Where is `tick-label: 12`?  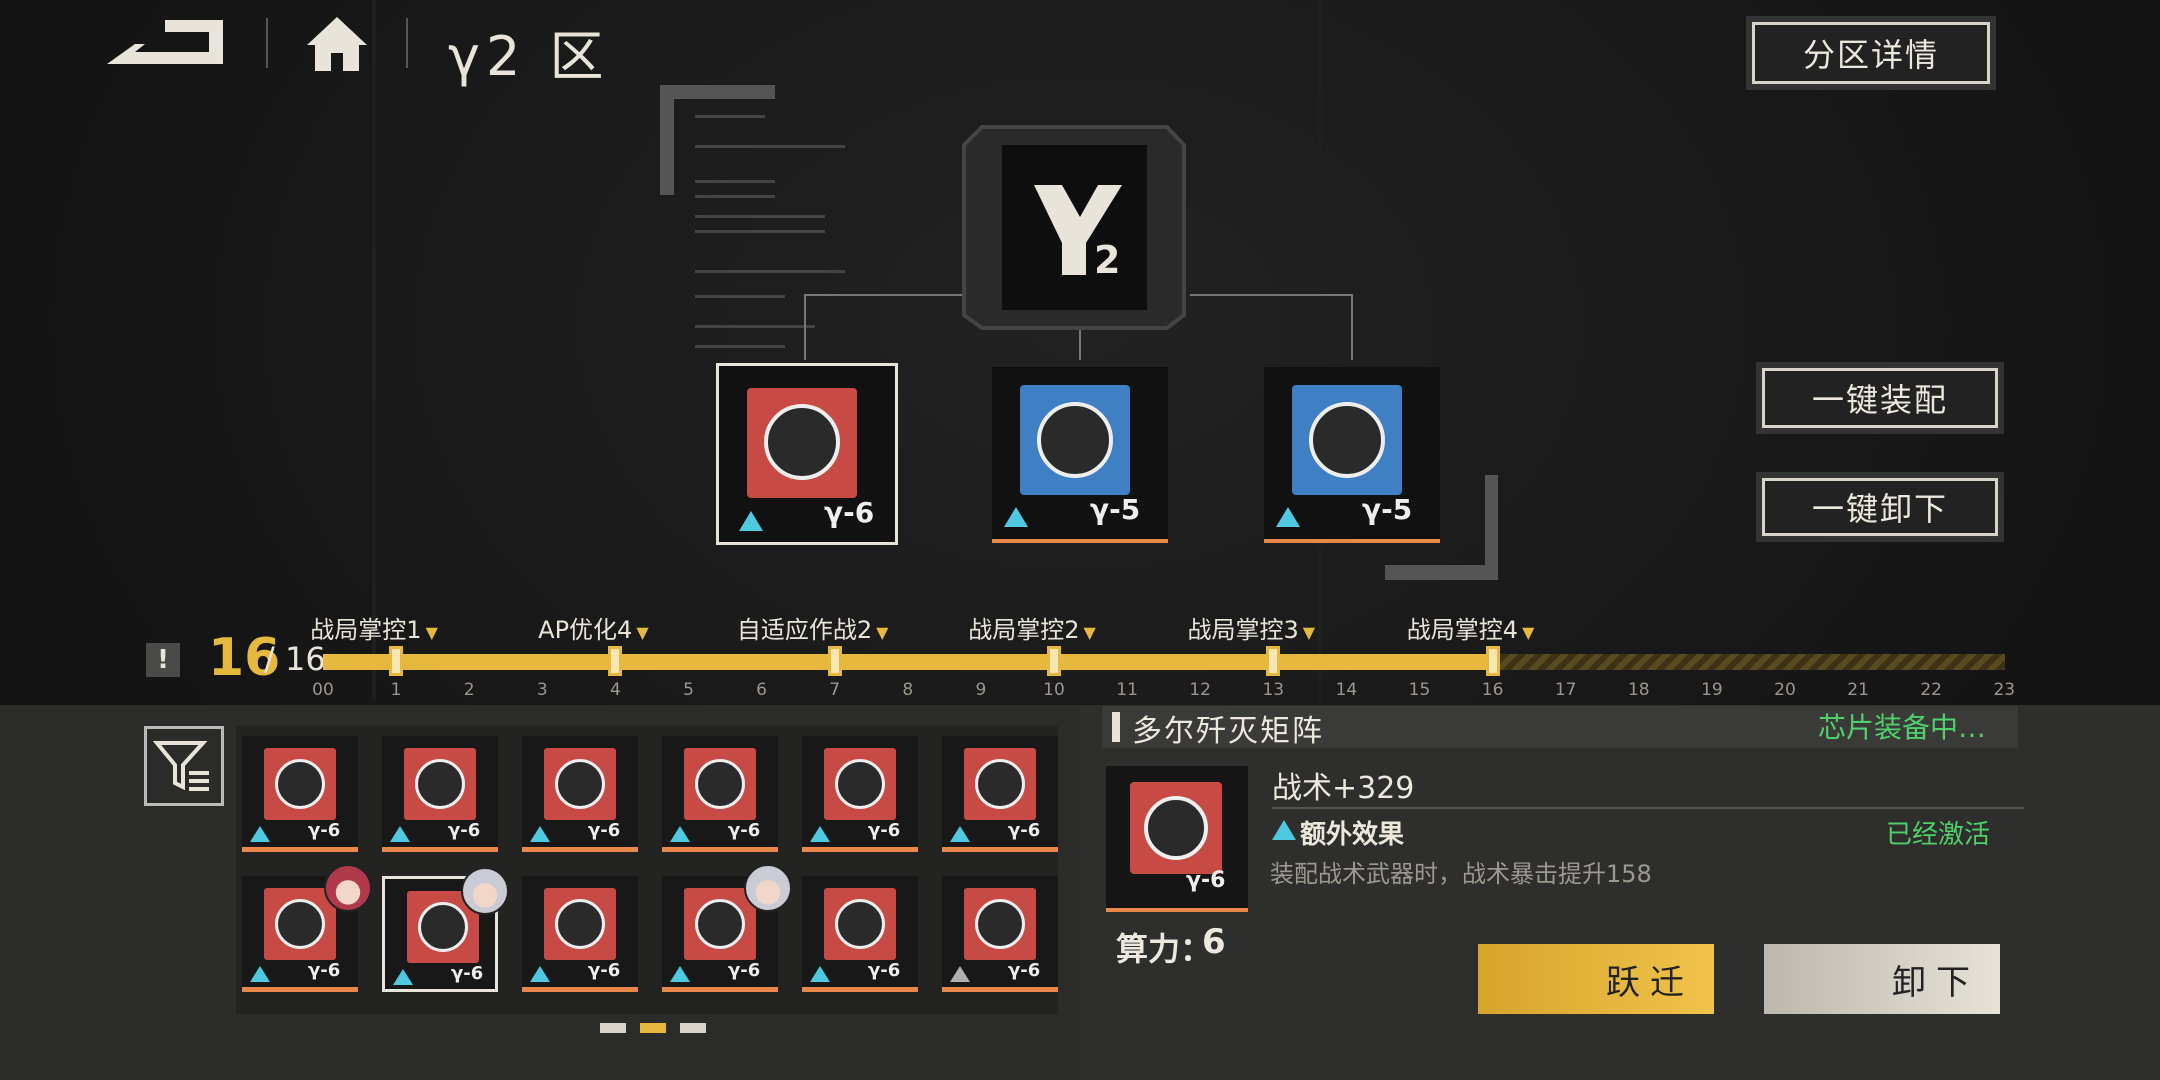 tick-label: 12 is located at coordinates (1200, 690).